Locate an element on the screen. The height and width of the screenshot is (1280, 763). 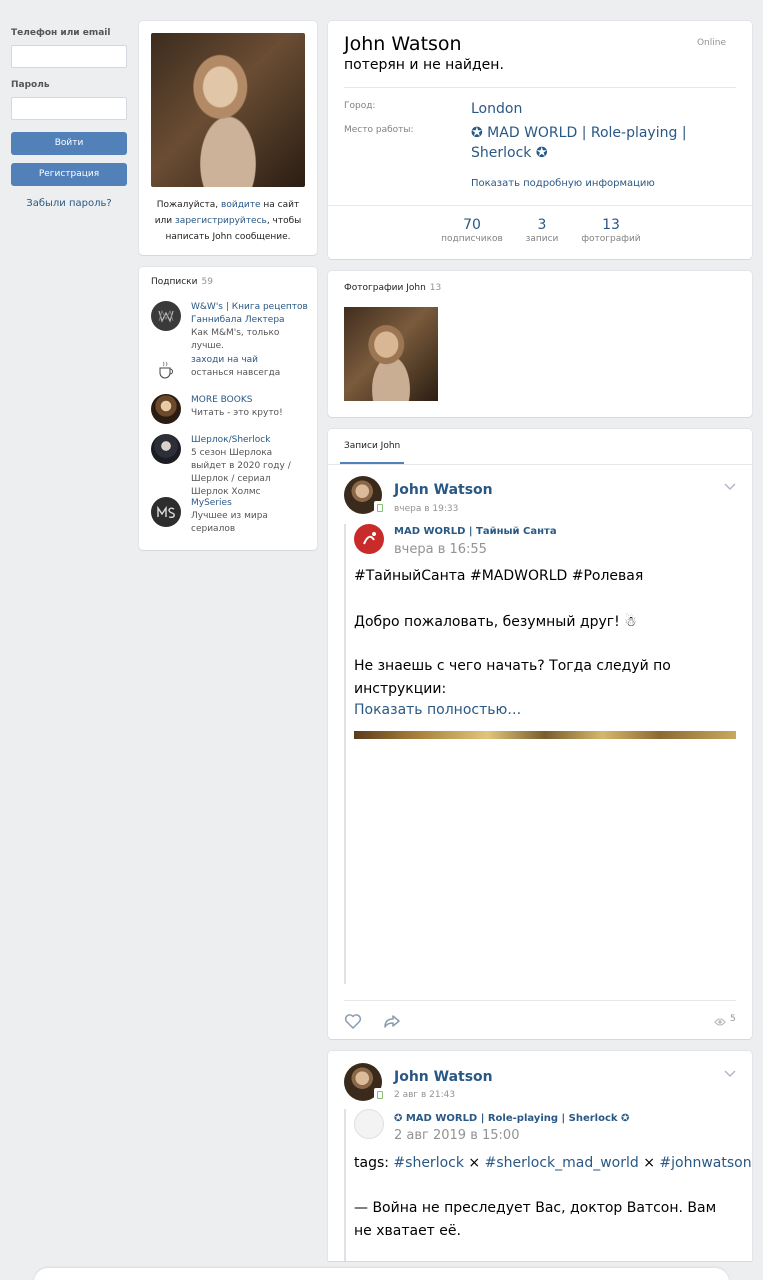
subscription-name: Шерлок/Sherlock is located at coordinates (250, 440).